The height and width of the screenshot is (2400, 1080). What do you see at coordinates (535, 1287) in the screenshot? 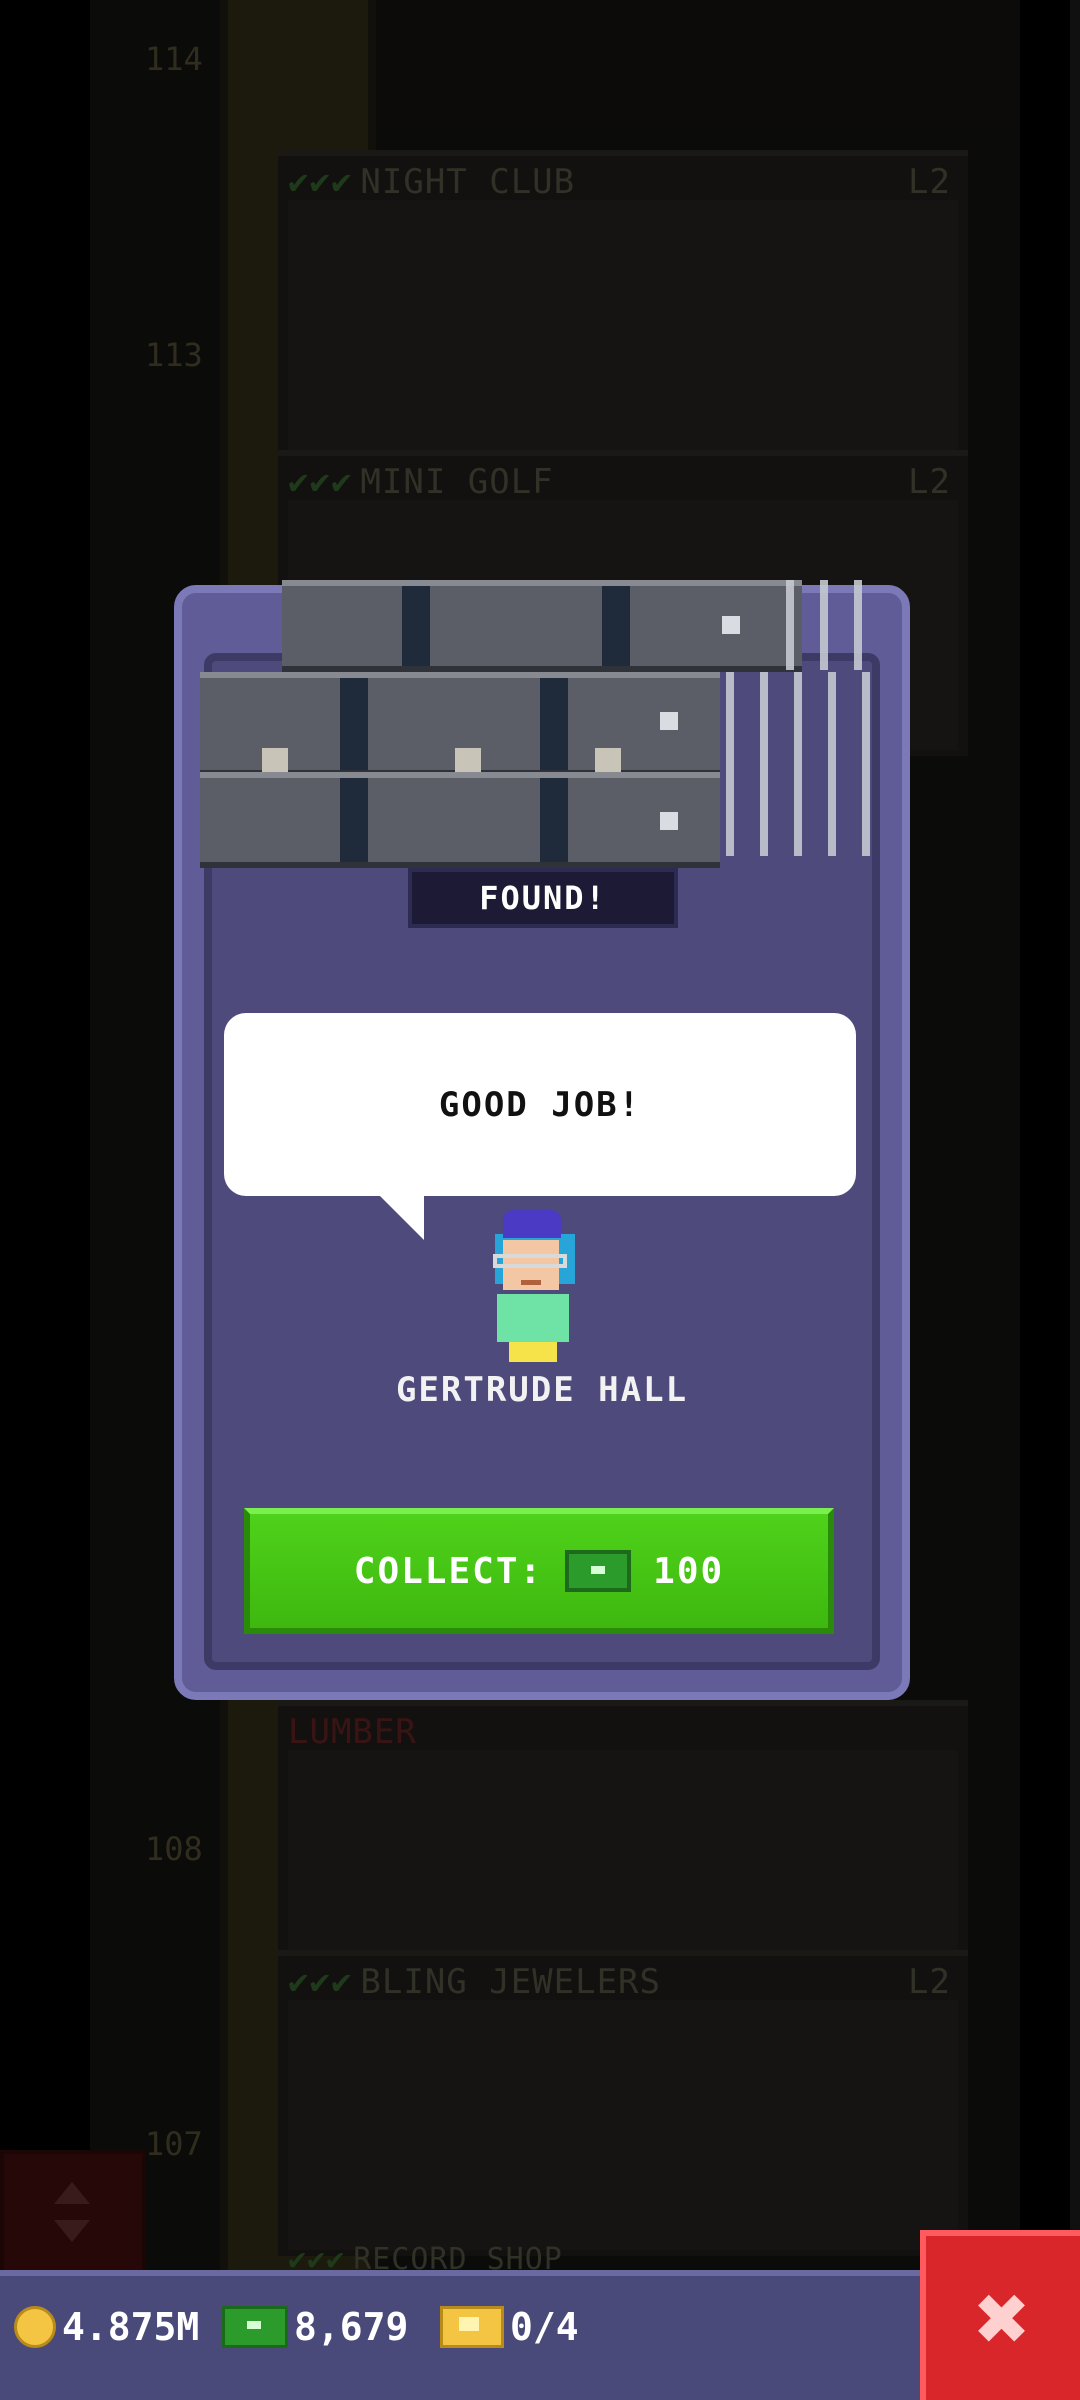
I see `bitizen-avatar` at bounding box center [535, 1287].